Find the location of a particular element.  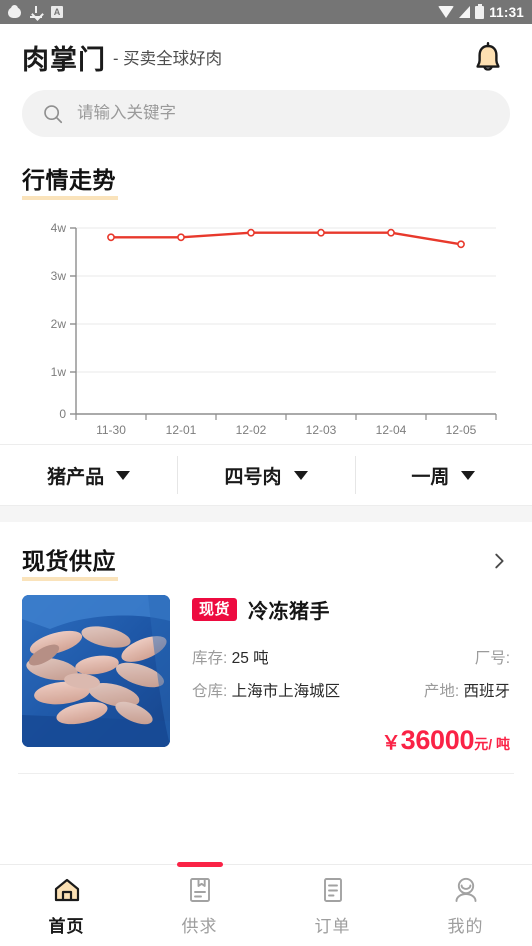

app-brand-title: 肉掌门 is located at coordinates (64, 59).